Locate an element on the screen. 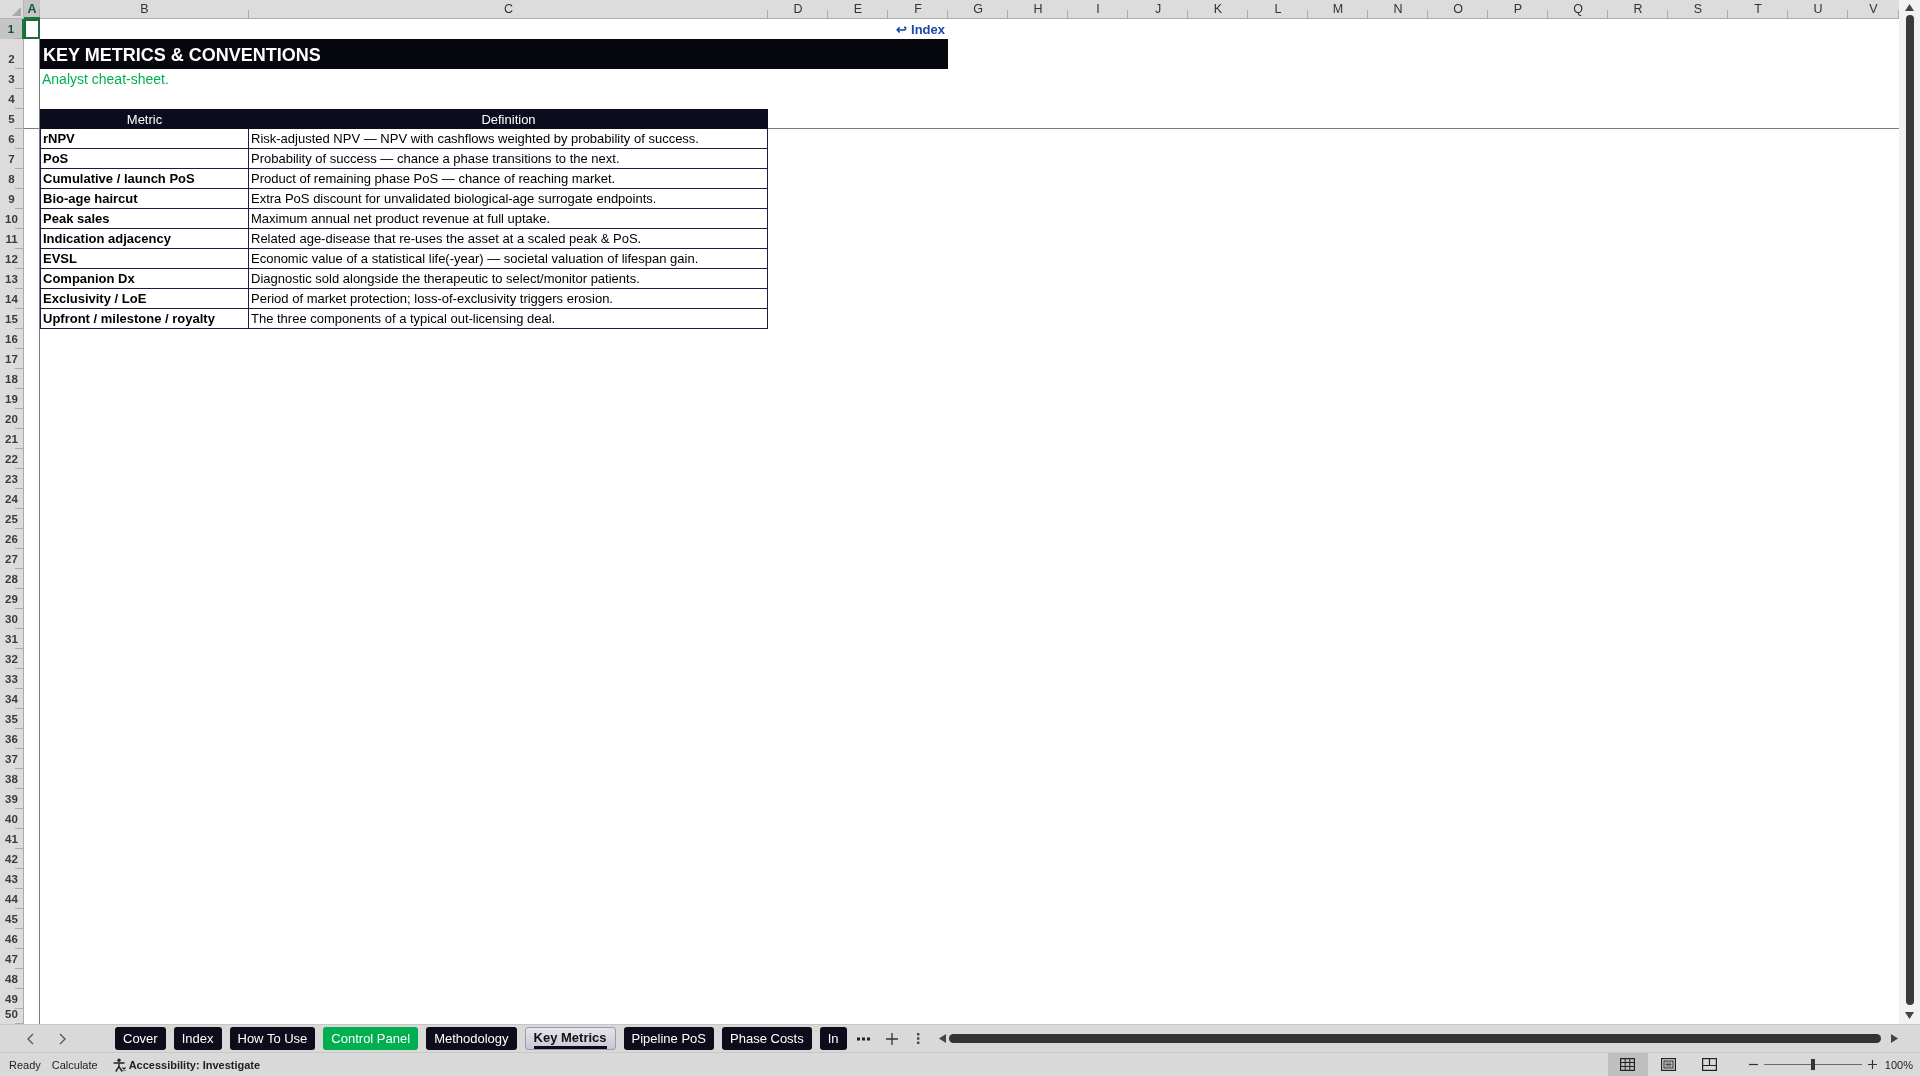 Image resolution: width=1920 pixels, height=1076 pixels. column-header: U is located at coordinates (1818, 9).